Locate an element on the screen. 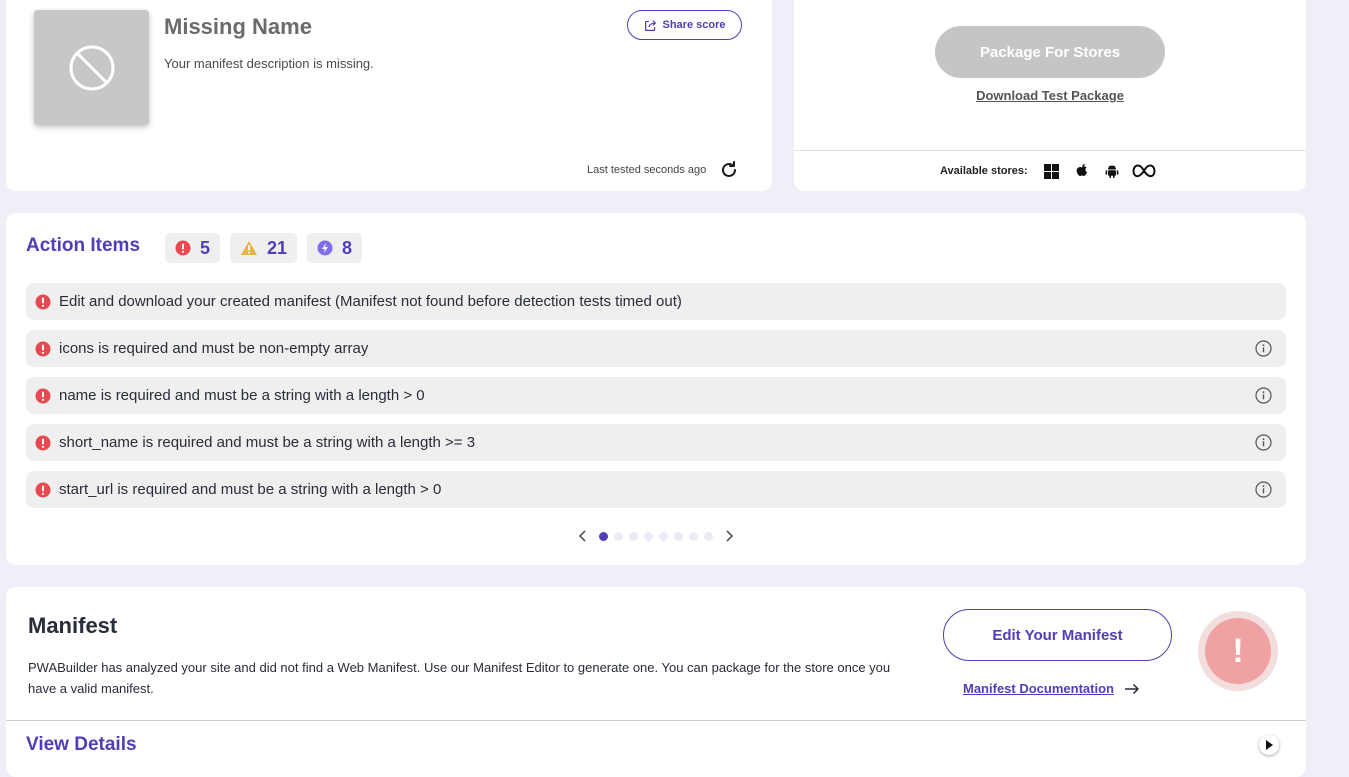  apple-icon is located at coordinates (1082, 171).